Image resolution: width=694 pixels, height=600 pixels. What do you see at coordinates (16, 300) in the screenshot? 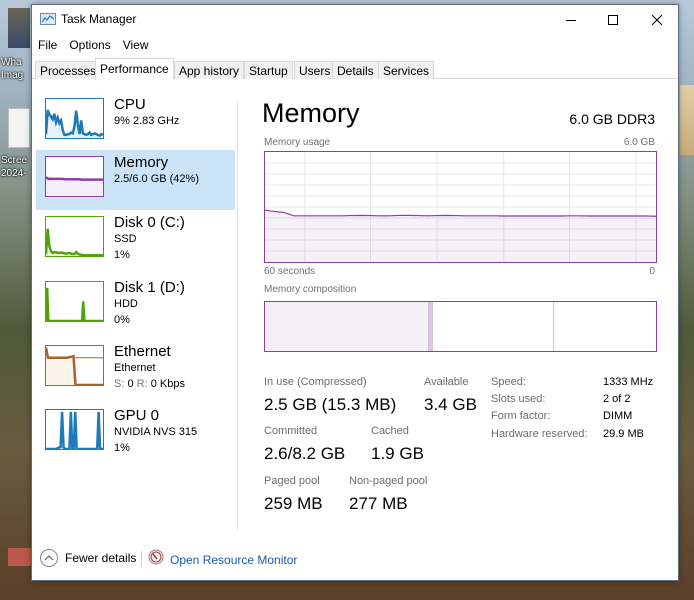
I see `desktop-left-strip: Wha Imag Scree 2024-` at bounding box center [16, 300].